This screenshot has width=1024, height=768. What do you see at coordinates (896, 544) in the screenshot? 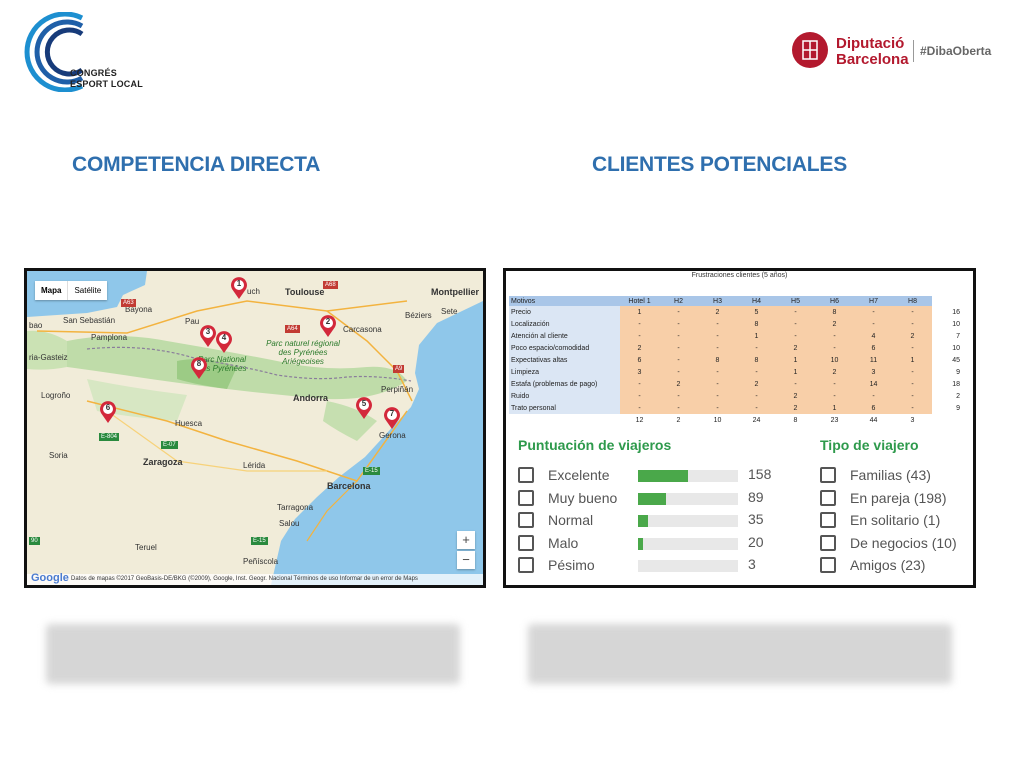
I see `traveler-type-row: De negocios (10)` at bounding box center [896, 544].